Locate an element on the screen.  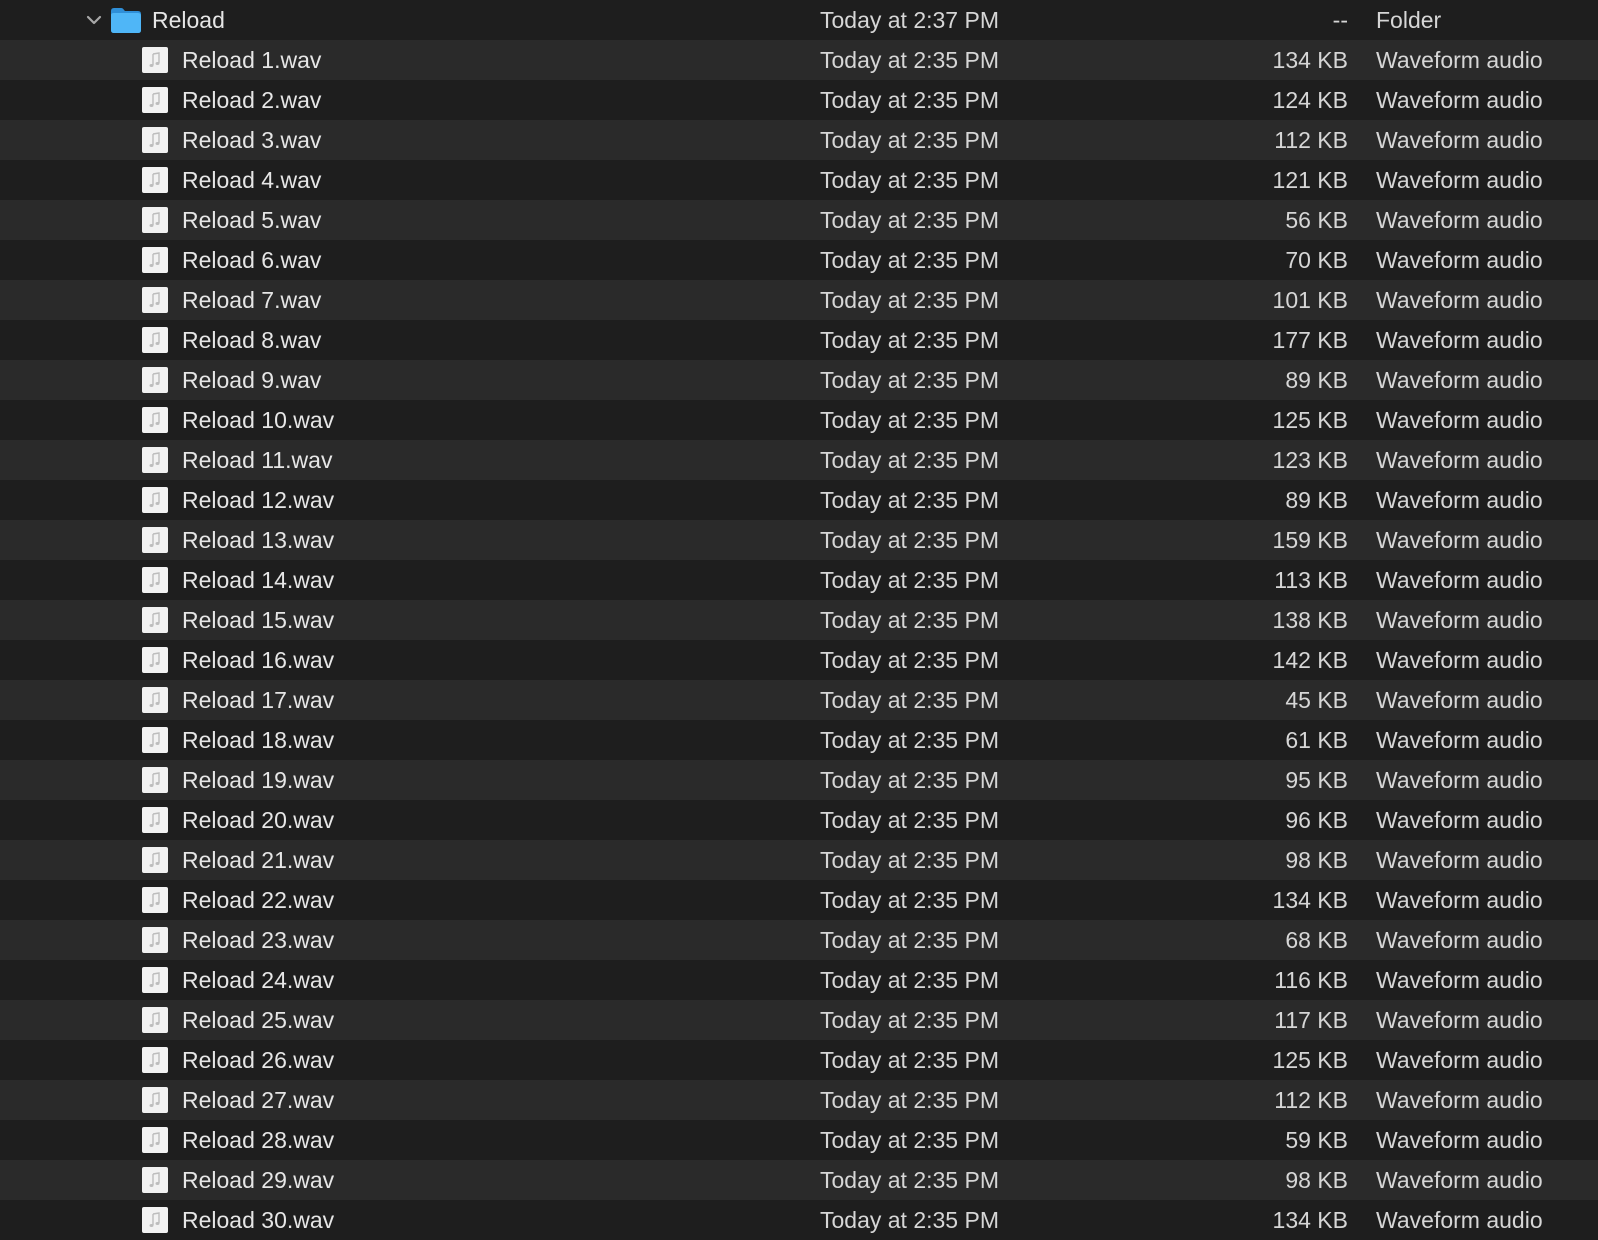
file-size: 89 KB is located at coordinates (1316, 500).